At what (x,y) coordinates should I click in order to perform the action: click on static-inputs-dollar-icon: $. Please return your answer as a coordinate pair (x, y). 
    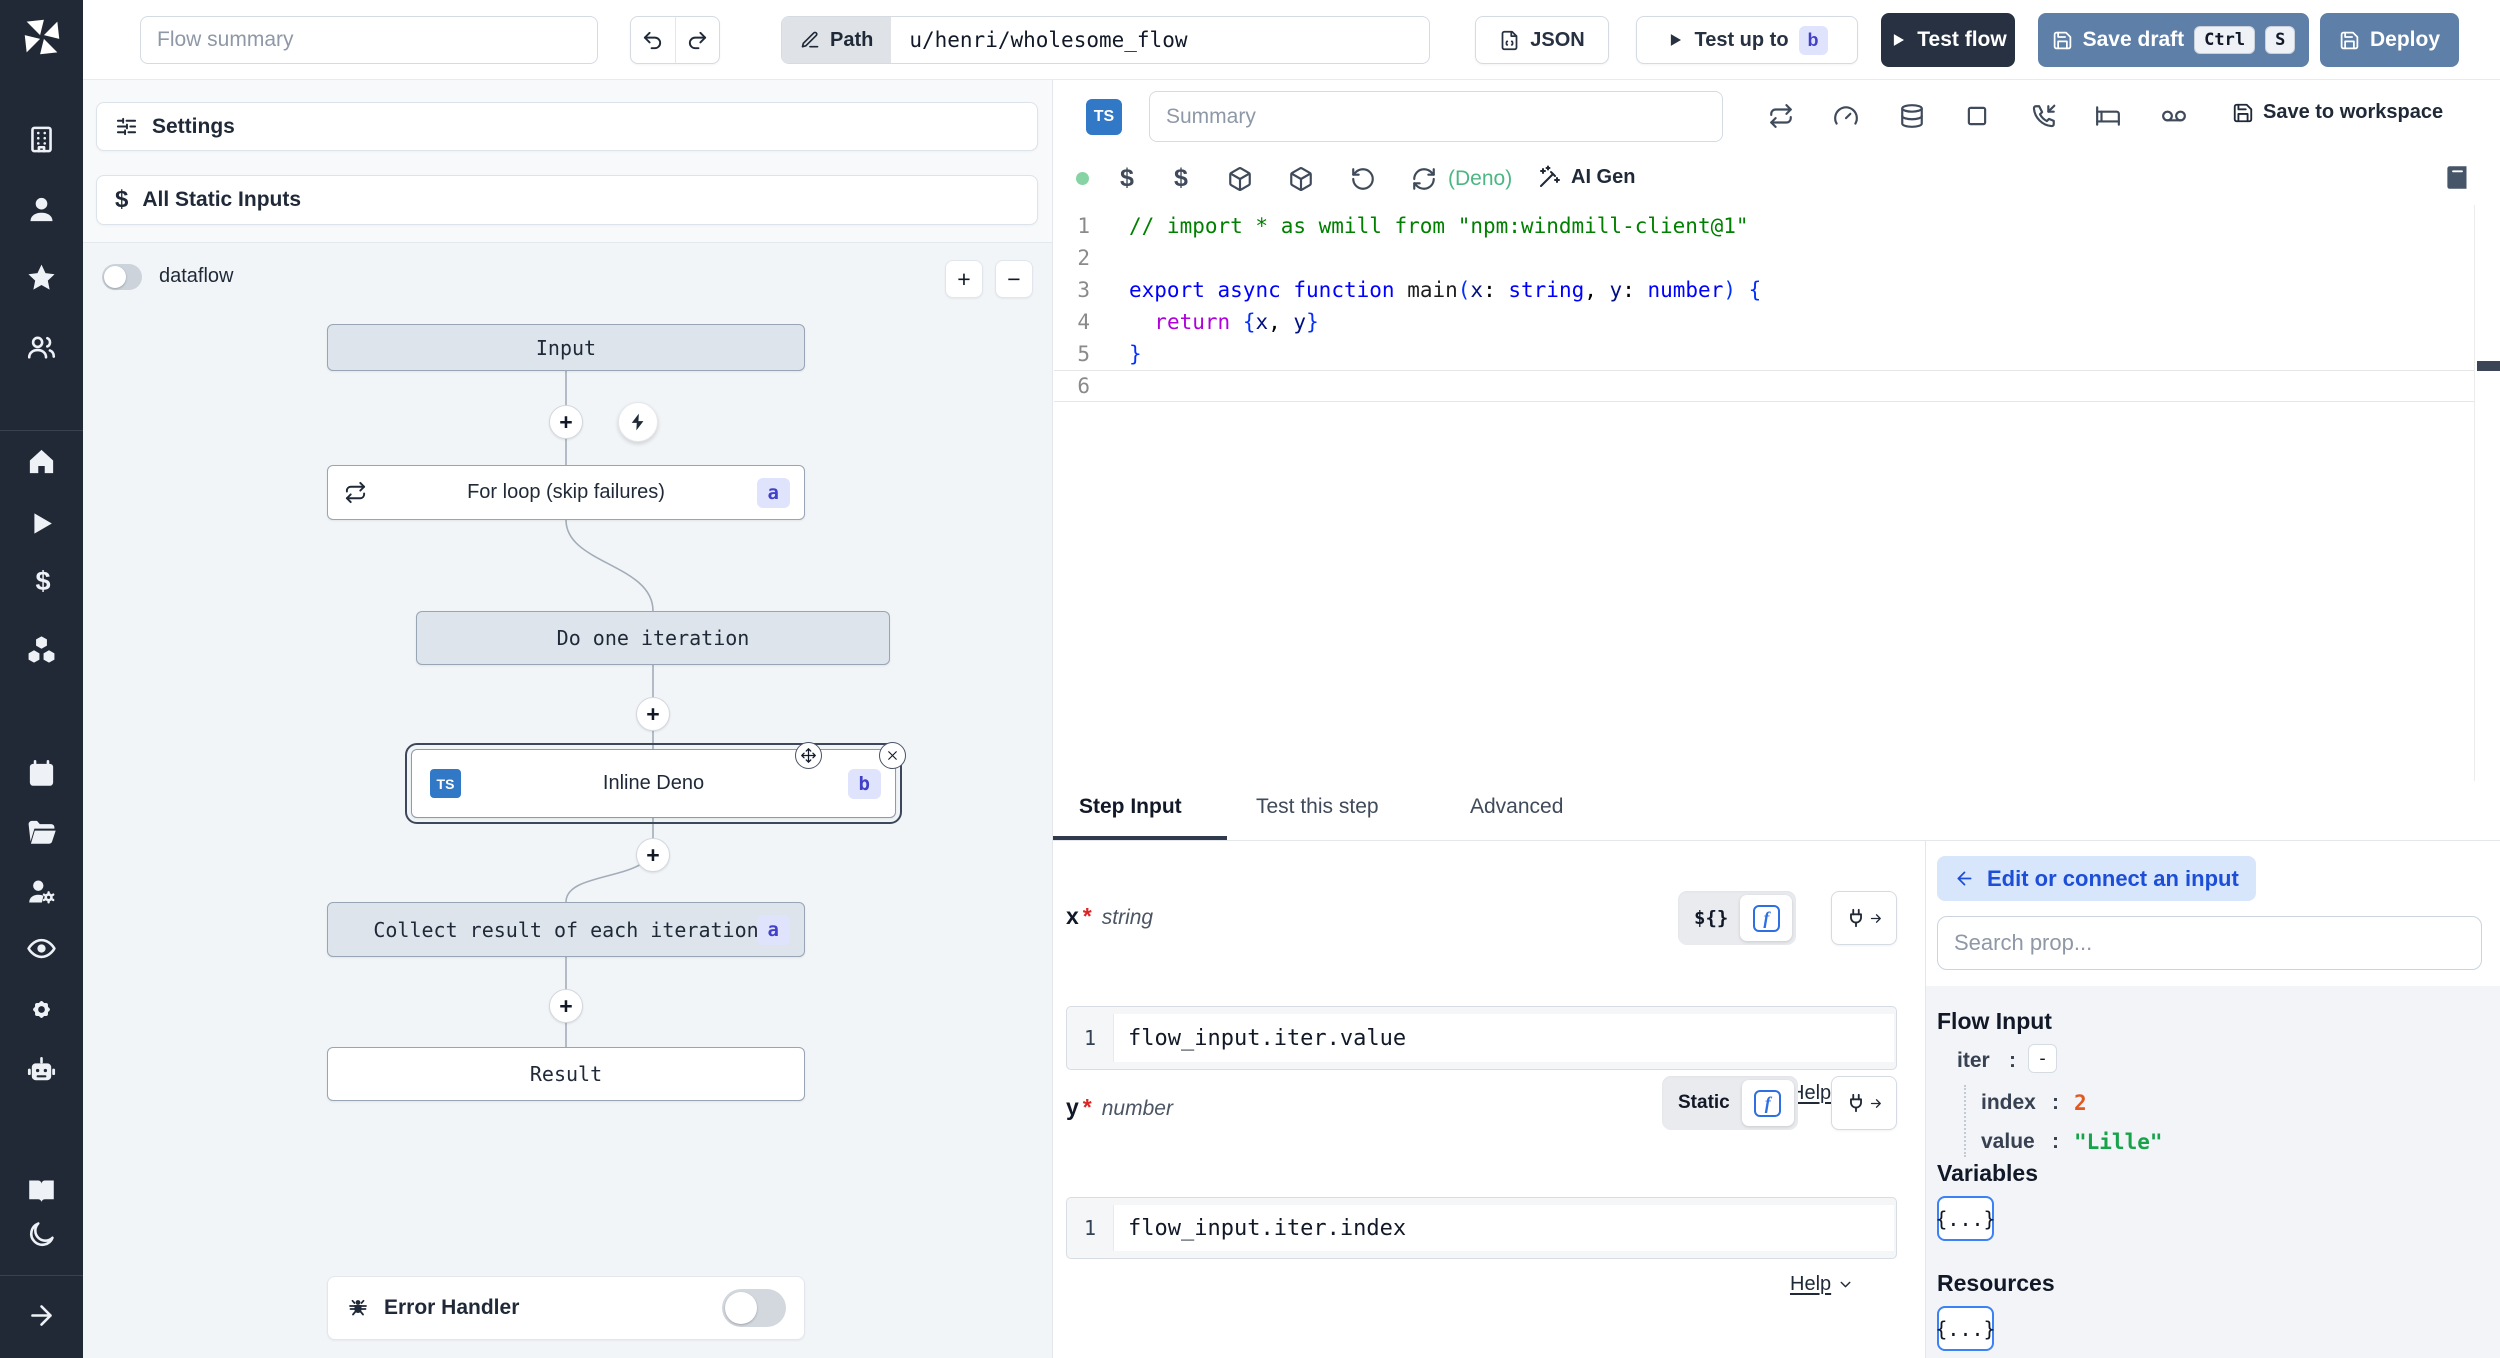
    Looking at the image, I should click on (1127, 178).